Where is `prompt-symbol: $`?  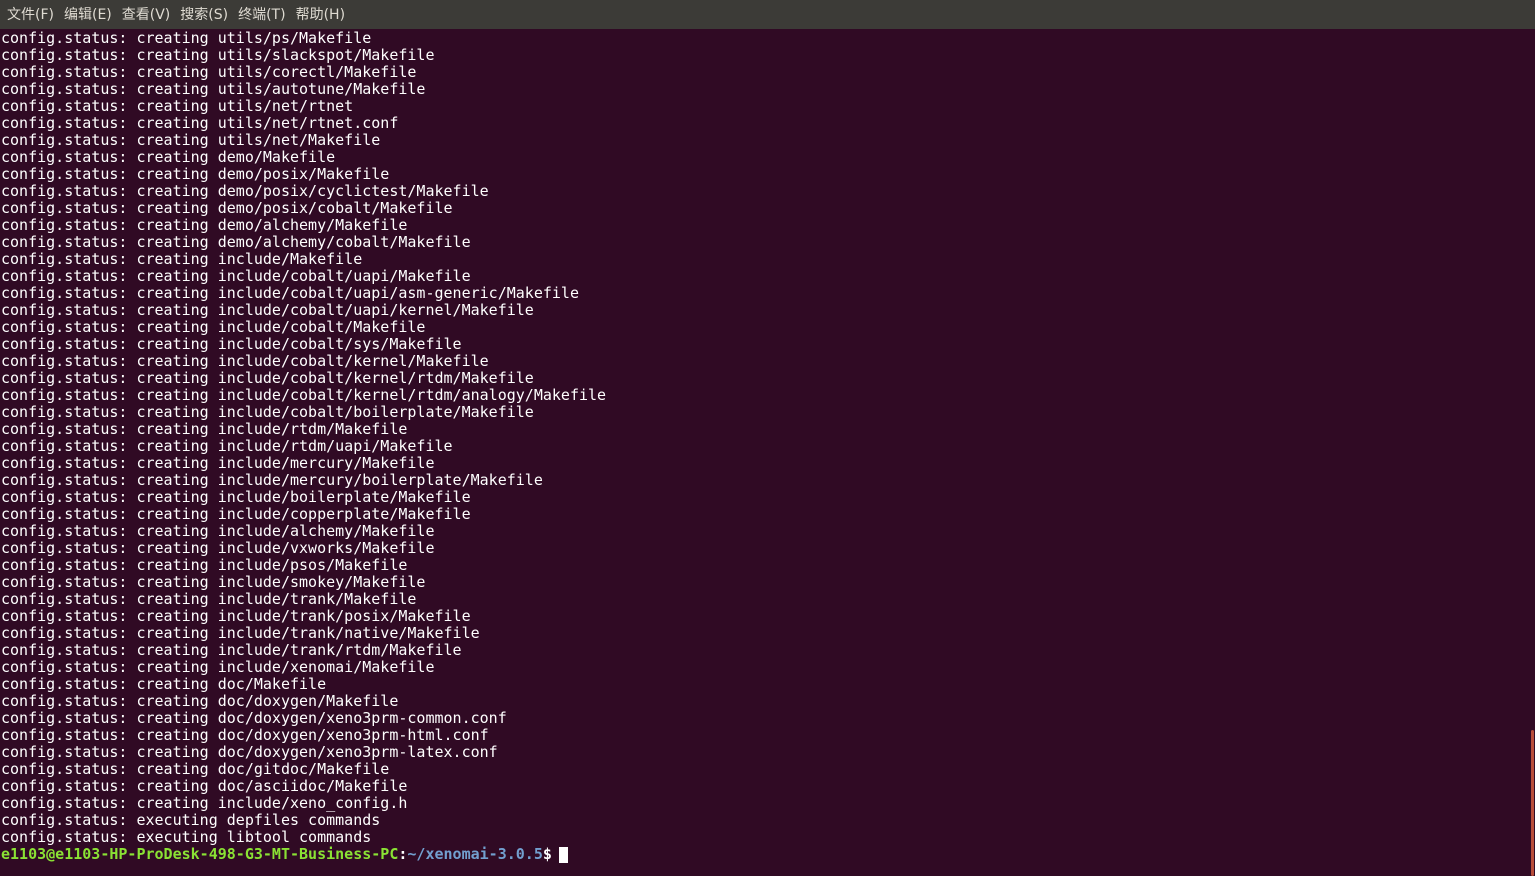
prompt-symbol: $ is located at coordinates (547, 854).